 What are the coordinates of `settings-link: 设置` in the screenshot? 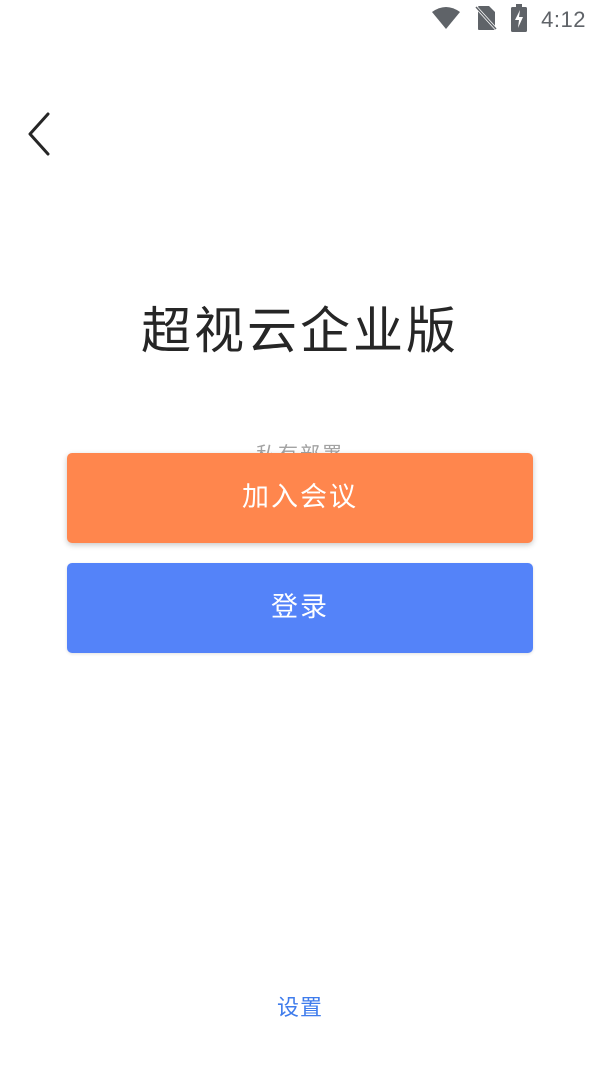 It's located at (300, 1008).